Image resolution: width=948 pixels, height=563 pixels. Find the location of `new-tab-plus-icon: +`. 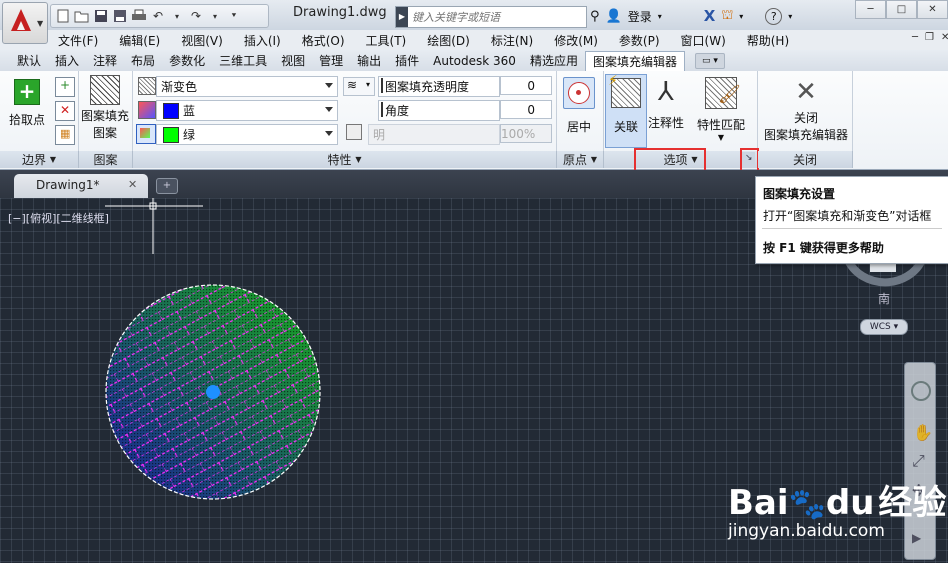

new-tab-plus-icon: + is located at coordinates (167, 186).